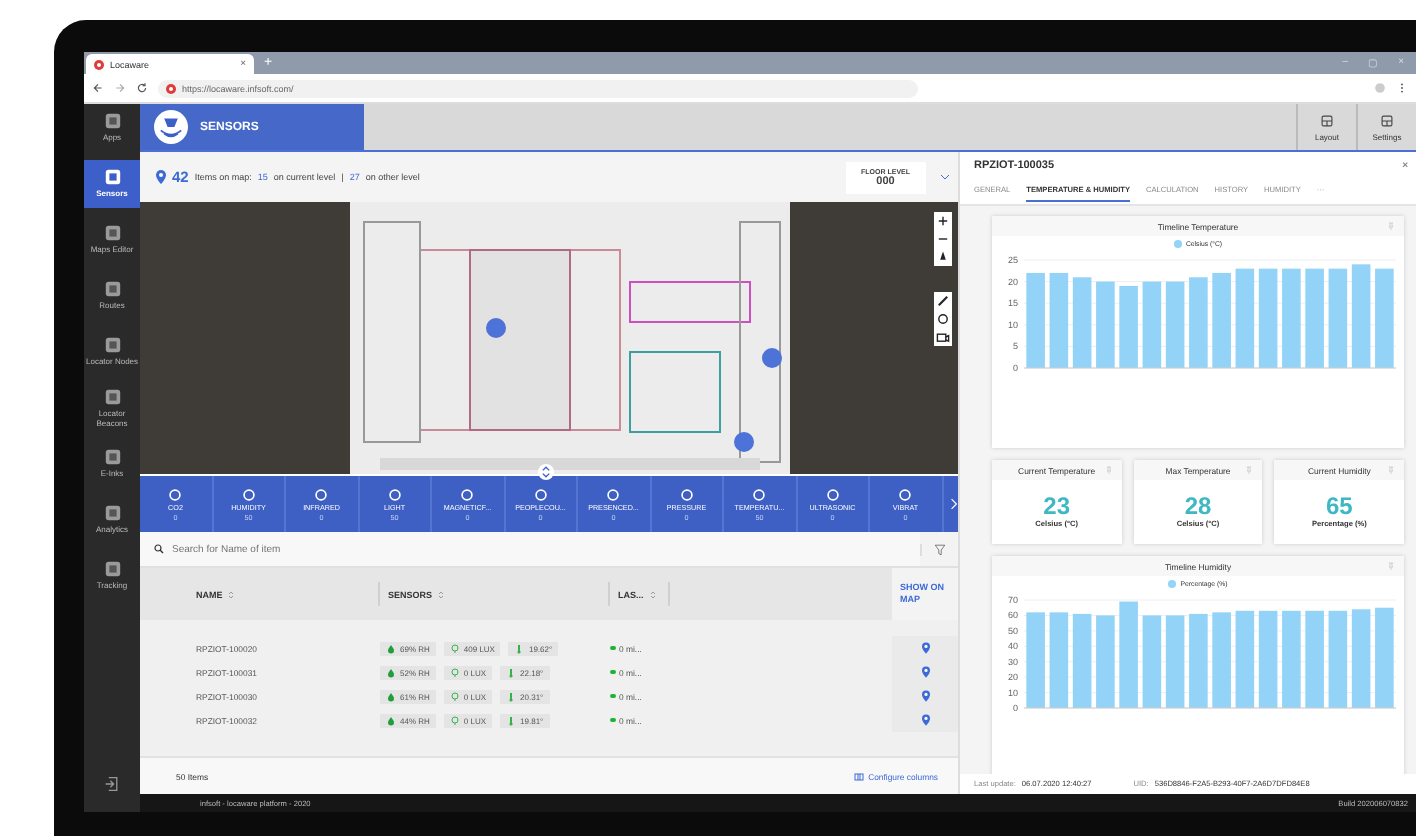 The width and height of the screenshot is (1416, 836). I want to click on reload-icon, so click(142, 88).